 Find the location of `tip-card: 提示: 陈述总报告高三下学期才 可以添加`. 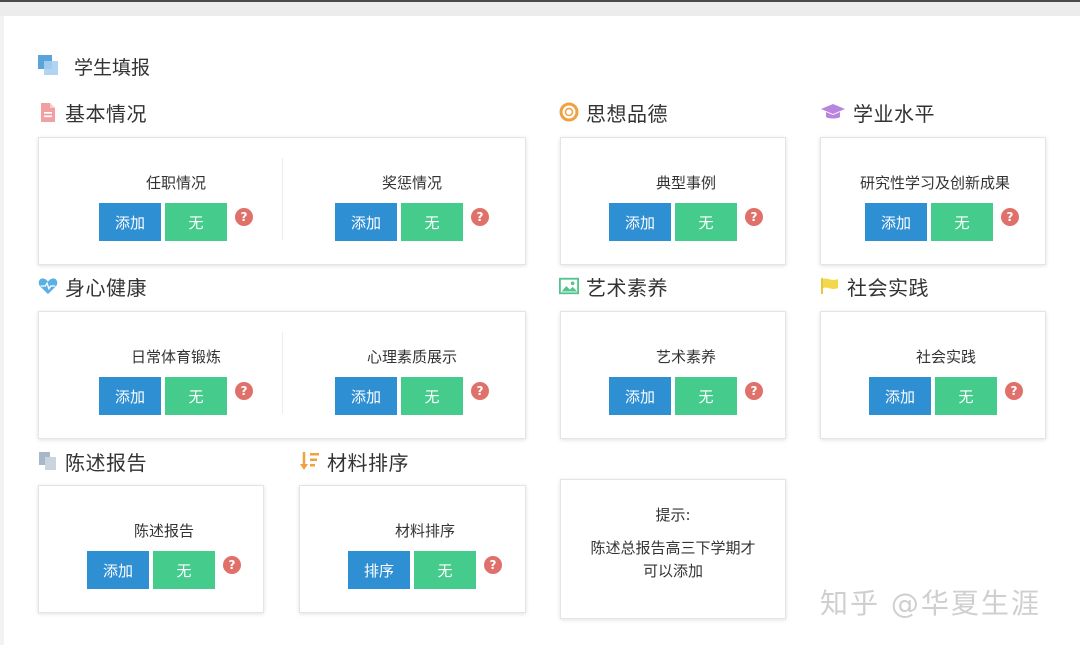

tip-card: 提示: 陈述总报告高三下学期才 可以添加 is located at coordinates (673, 549).